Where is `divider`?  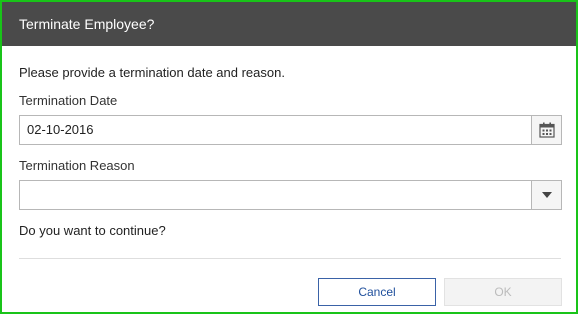 divider is located at coordinates (290, 258).